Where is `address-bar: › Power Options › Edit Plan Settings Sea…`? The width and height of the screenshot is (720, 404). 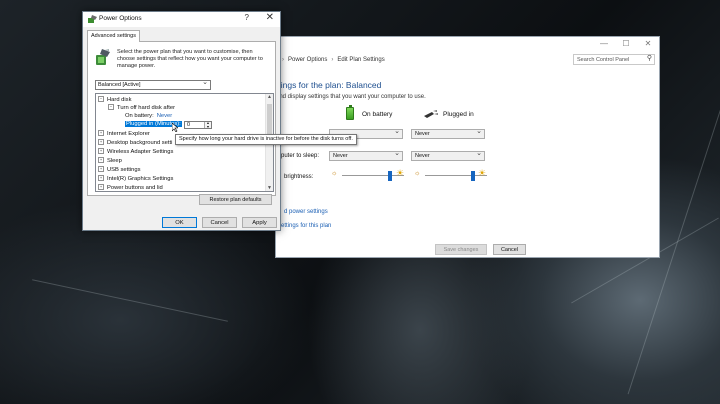
address-bar: › Power Options › Edit Plan Settings Sea… is located at coordinates (467, 60).